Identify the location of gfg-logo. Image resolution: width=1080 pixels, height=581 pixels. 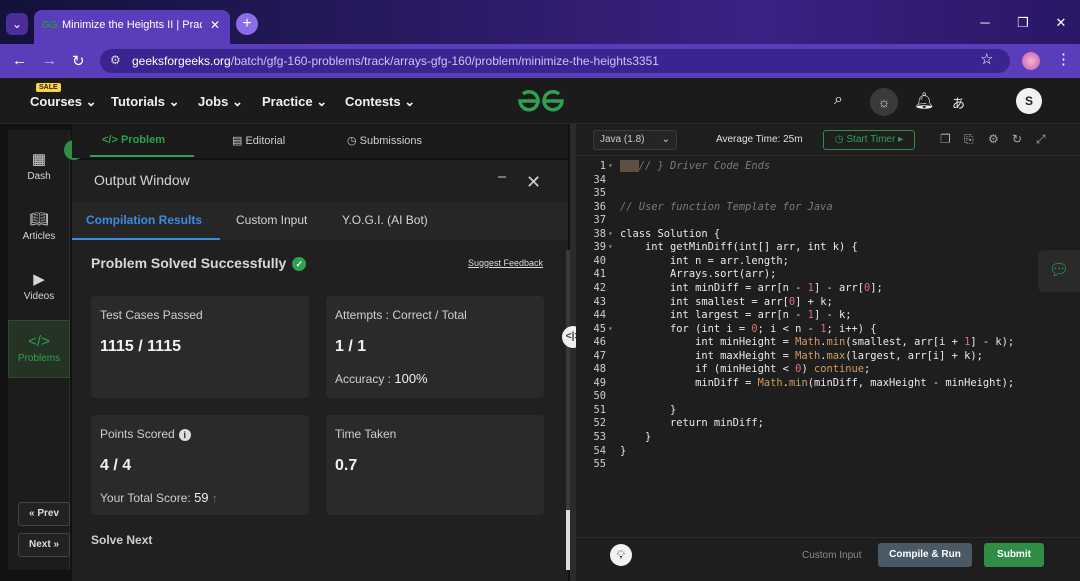
(541, 101).